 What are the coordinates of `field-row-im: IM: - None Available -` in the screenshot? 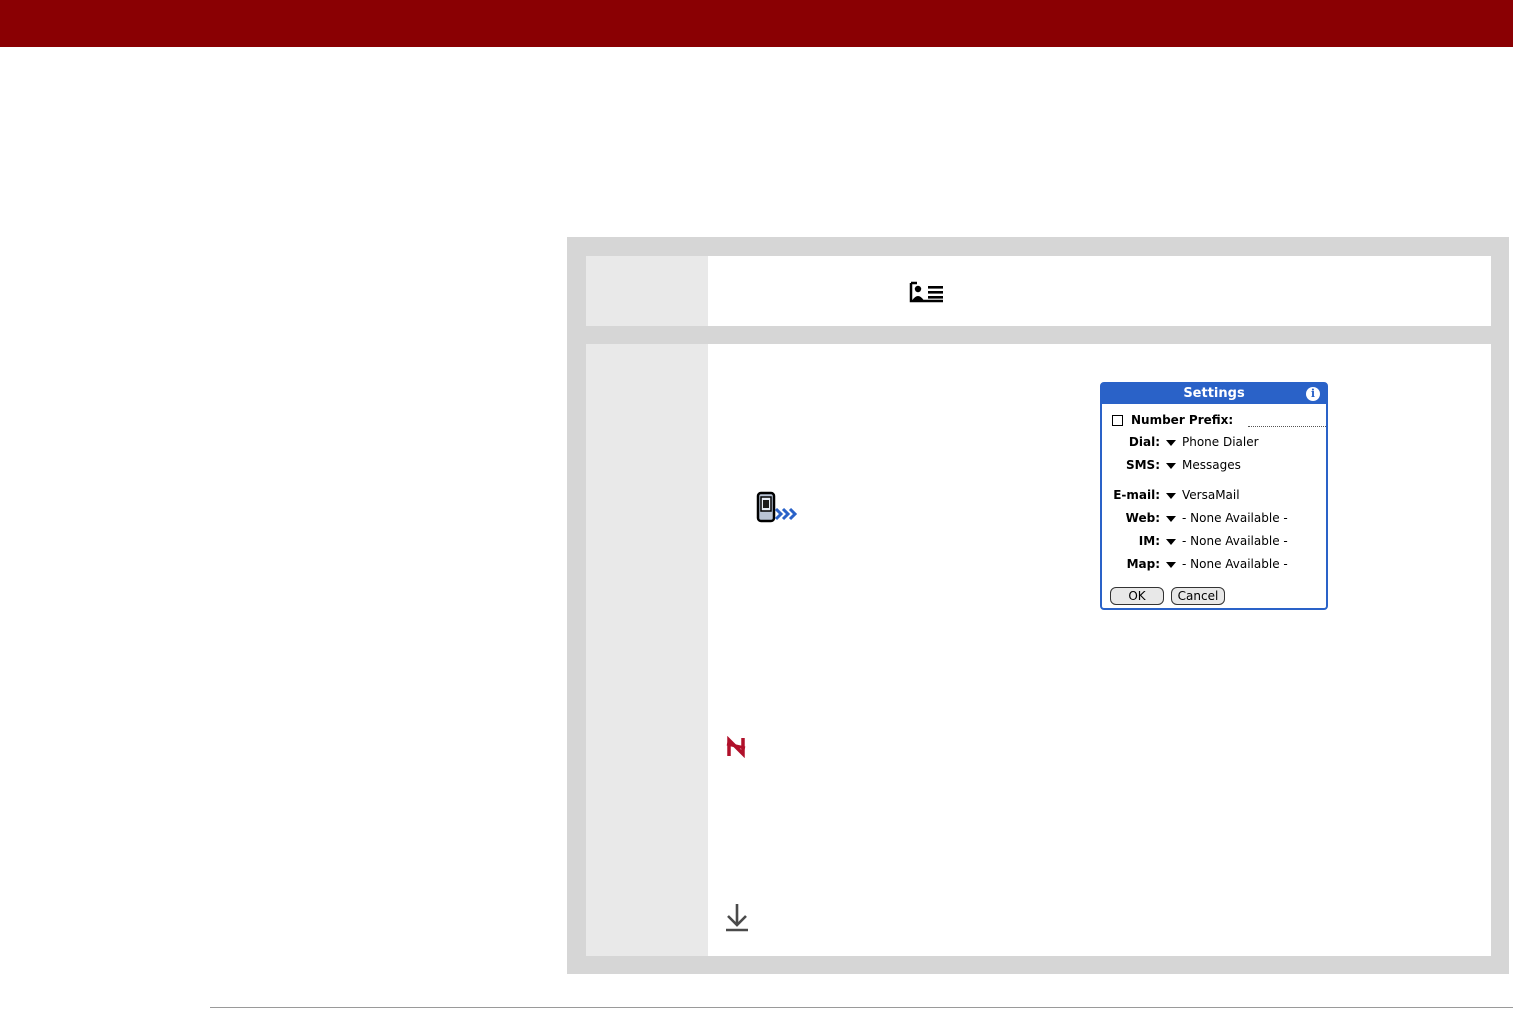 It's located at (1215, 542).